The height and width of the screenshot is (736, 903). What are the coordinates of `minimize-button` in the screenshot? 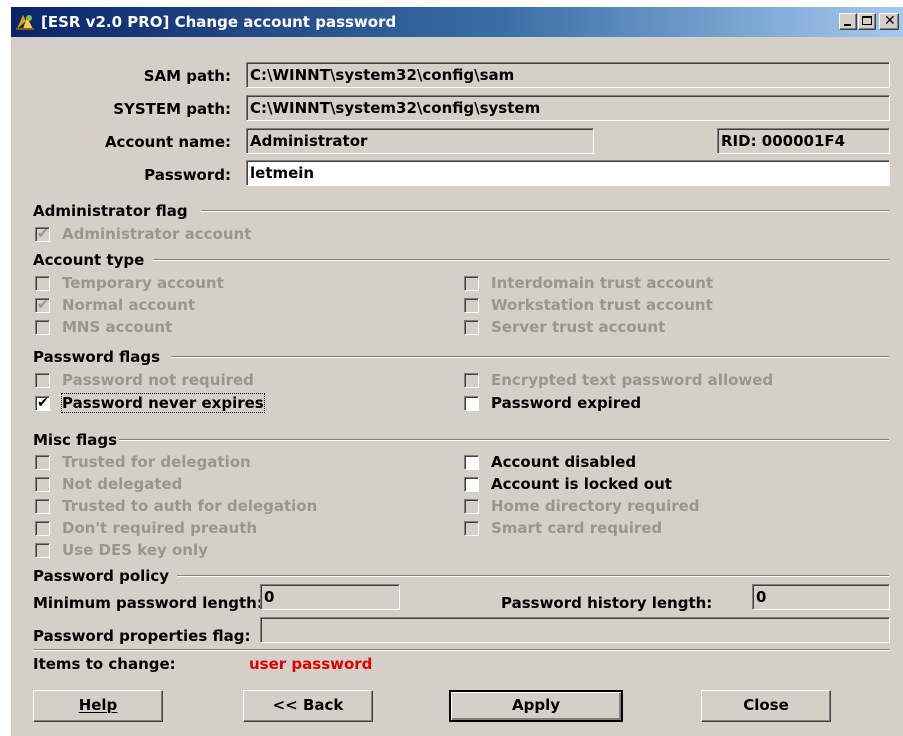 It's located at (848, 21).